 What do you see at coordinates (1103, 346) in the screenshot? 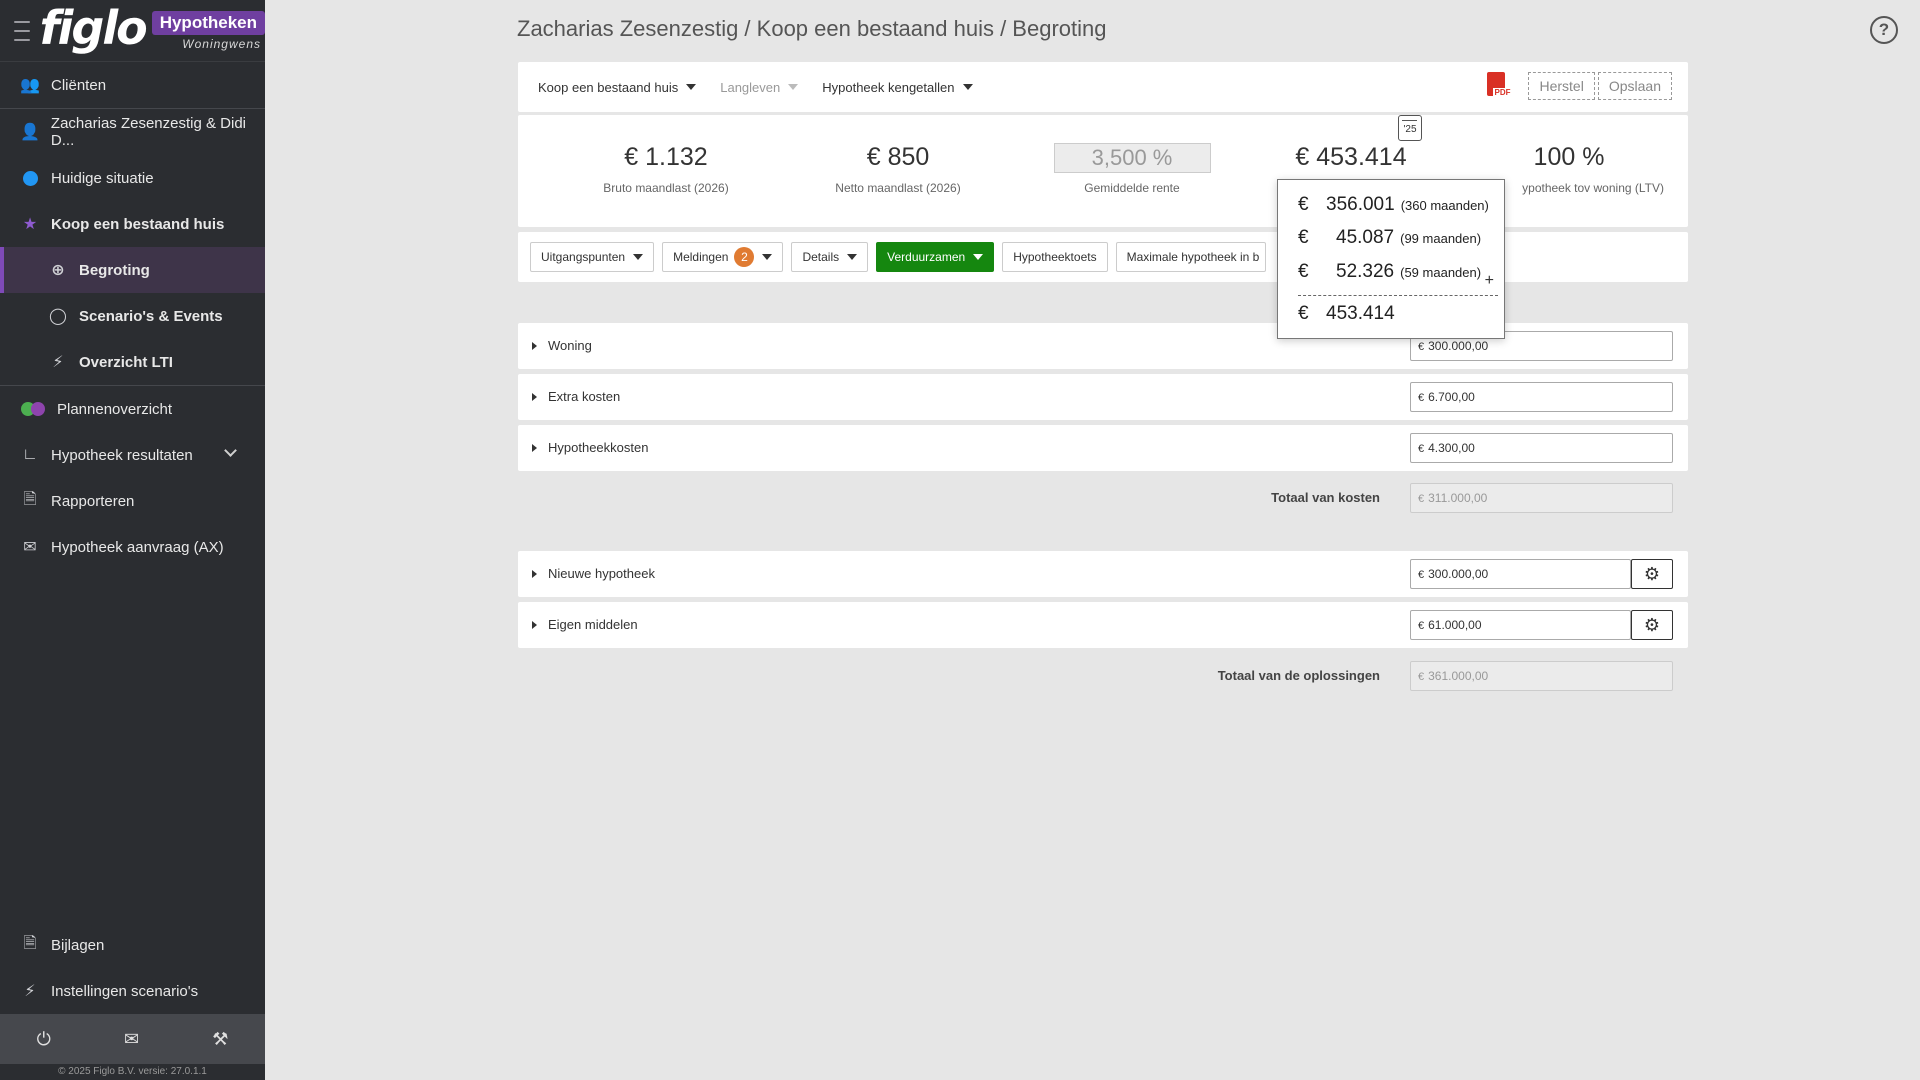
I see `row-woning: Woning €300.000,00` at bounding box center [1103, 346].